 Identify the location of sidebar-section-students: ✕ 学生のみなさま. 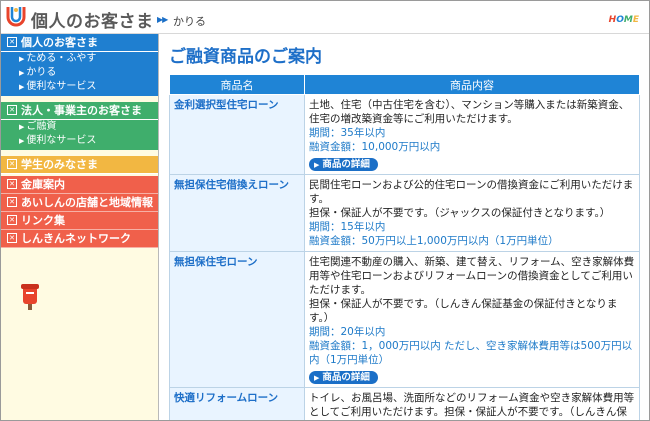
(79, 165).